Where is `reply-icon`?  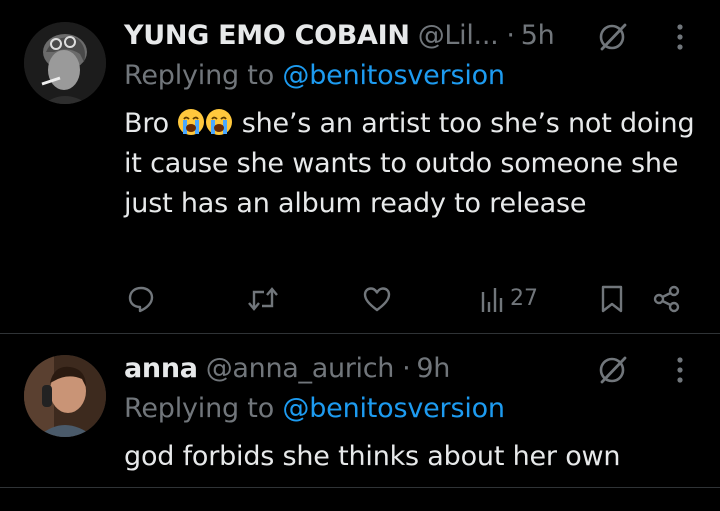 reply-icon is located at coordinates (141, 299).